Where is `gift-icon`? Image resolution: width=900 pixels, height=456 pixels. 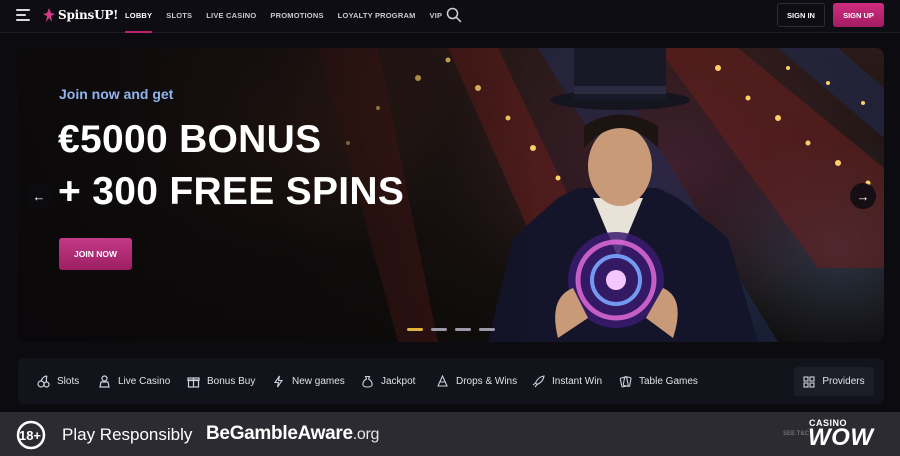
gift-icon is located at coordinates (193, 382).